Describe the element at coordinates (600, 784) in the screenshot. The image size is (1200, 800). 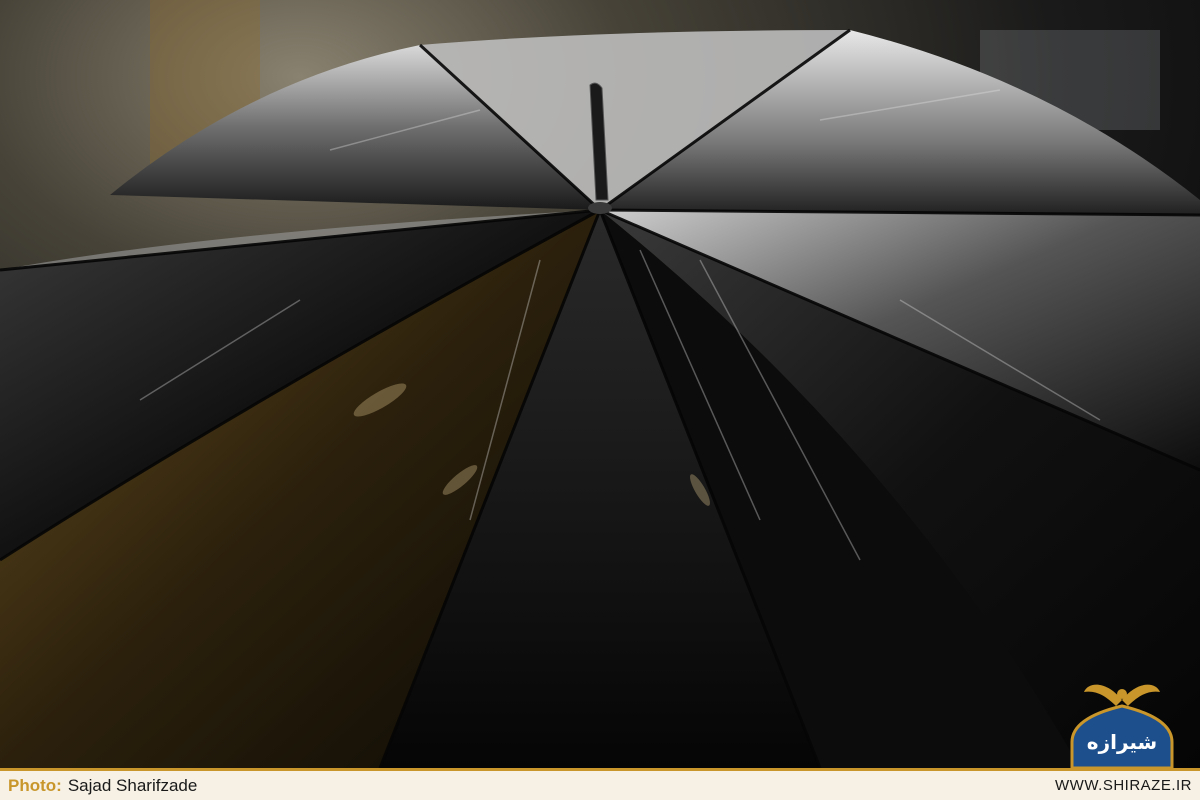
I see `photo-credit-bar: Photo: Sajad Sharifzade WWW.SHIRAZE.IR` at that location.